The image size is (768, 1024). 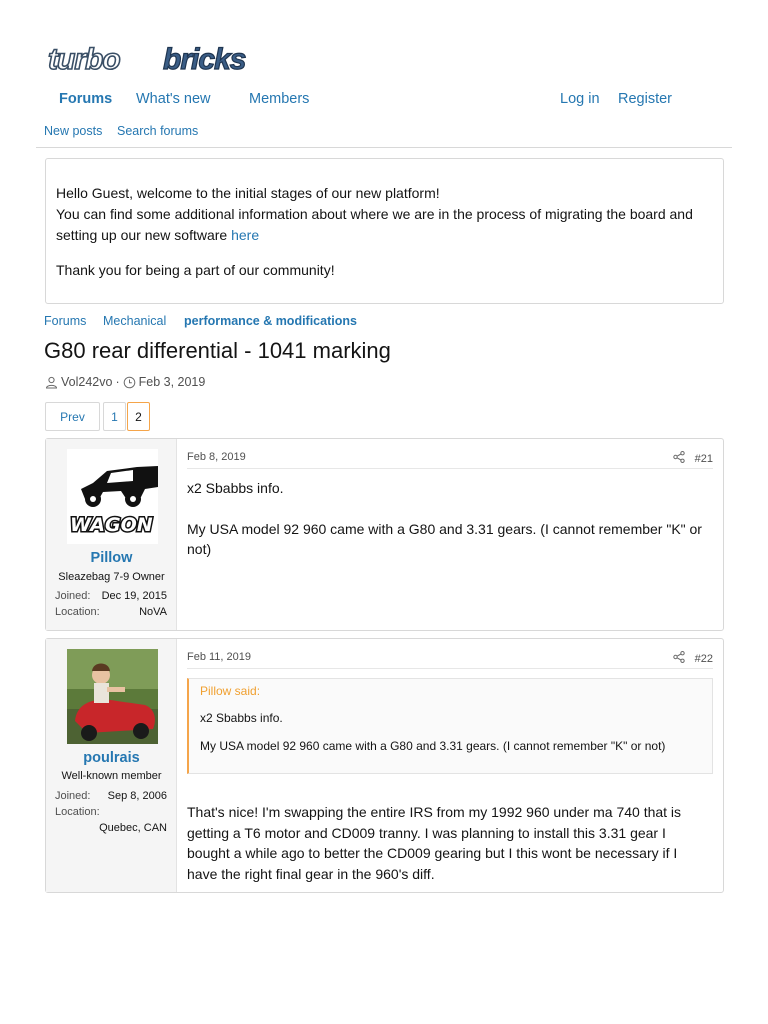 I want to click on user-title: Sleazebag 7-9 Owner, so click(x=111, y=577).